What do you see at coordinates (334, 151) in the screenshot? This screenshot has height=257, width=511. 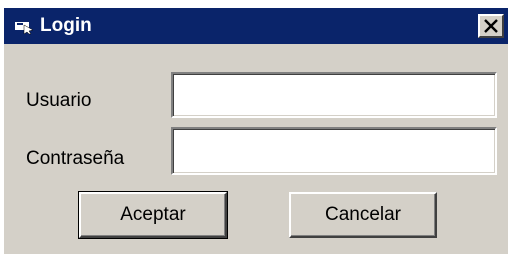 I see `password-field` at bounding box center [334, 151].